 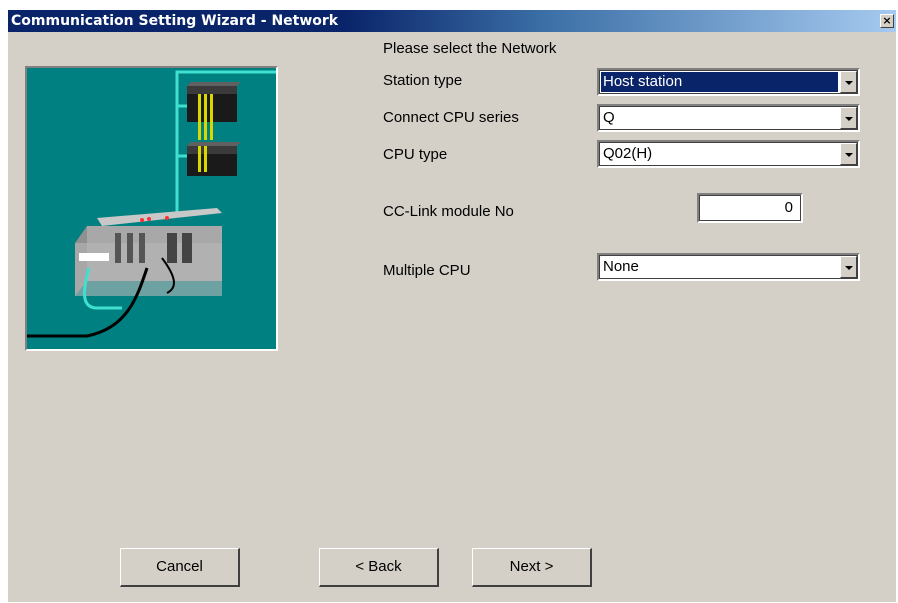 What do you see at coordinates (621, 266) in the screenshot?
I see `multiple-cpu-value: None` at bounding box center [621, 266].